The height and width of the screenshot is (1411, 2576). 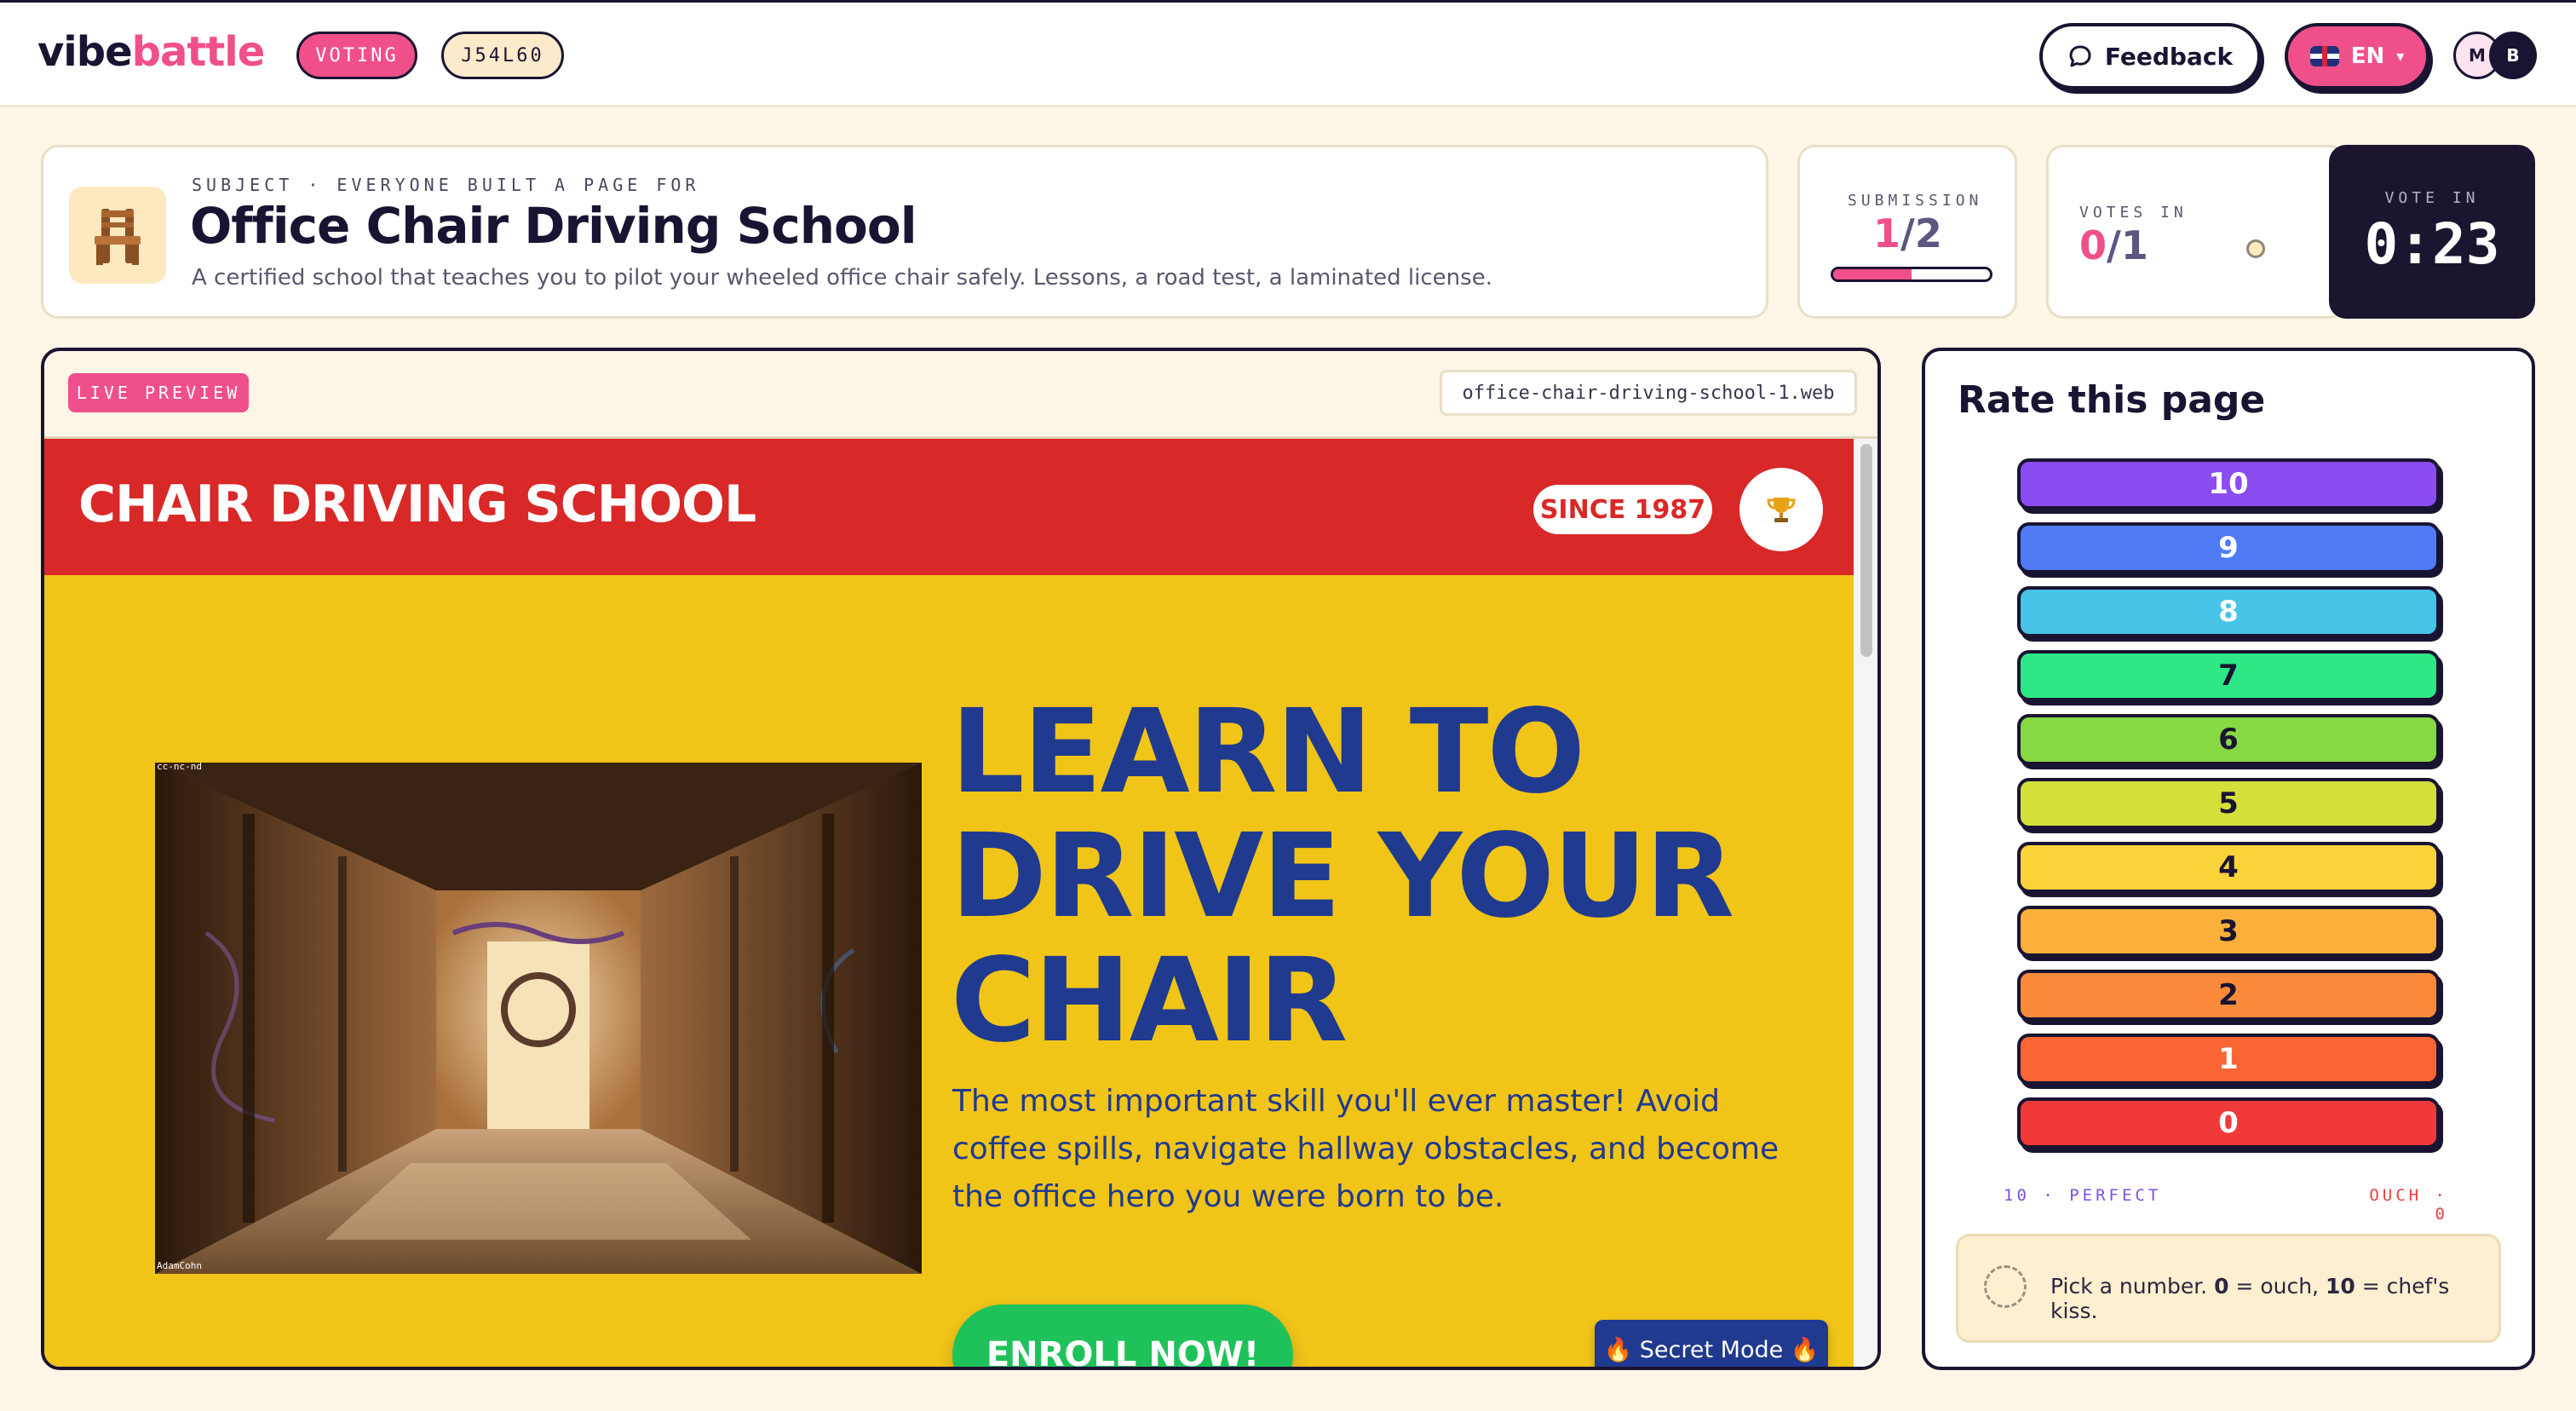 I want to click on site-name: CHAIR DRIVING SCHOOL, so click(x=417, y=504).